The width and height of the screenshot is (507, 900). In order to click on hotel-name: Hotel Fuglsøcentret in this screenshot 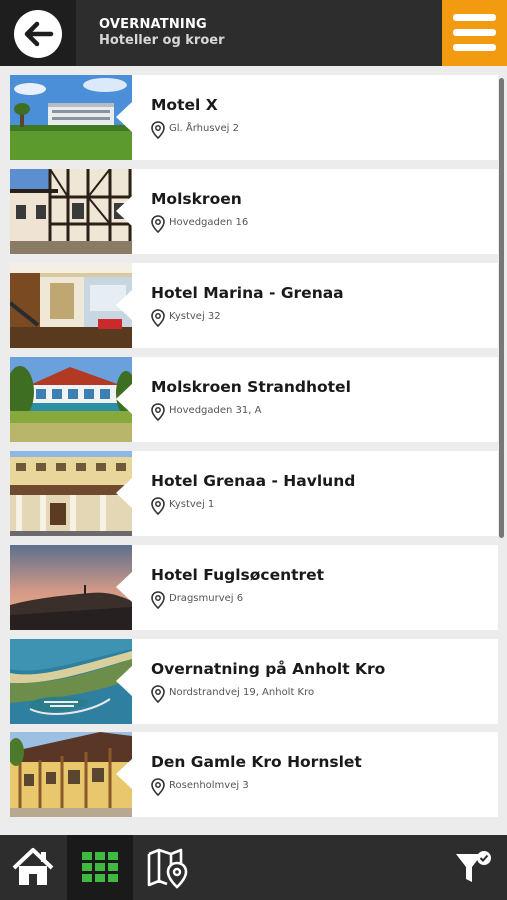, I will do `click(238, 575)`.